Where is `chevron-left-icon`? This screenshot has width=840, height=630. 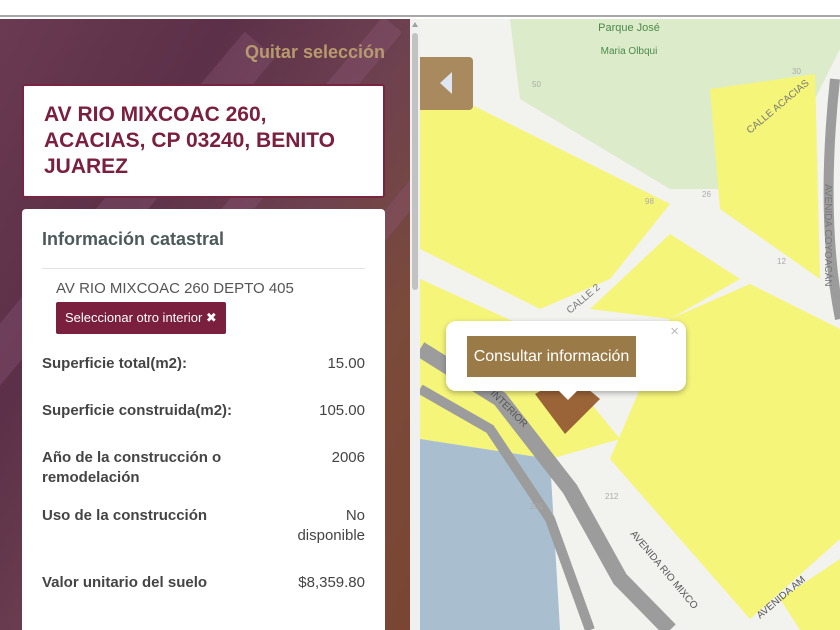
chevron-left-icon is located at coordinates (446, 83).